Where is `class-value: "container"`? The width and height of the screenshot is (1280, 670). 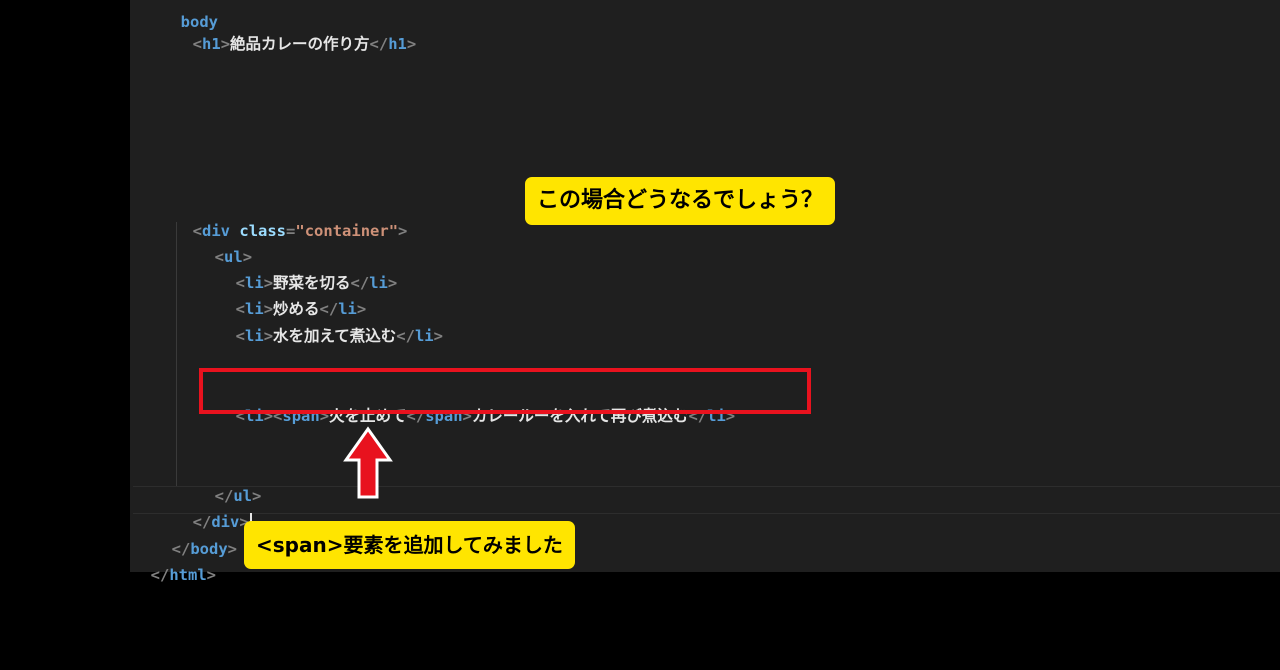 class-value: "container" is located at coordinates (347, 231).